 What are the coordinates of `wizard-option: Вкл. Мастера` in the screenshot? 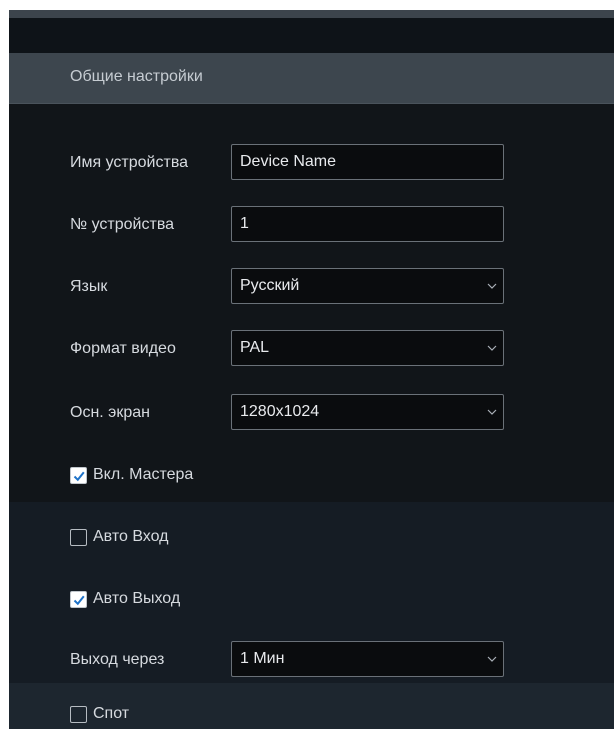 It's located at (131, 475).